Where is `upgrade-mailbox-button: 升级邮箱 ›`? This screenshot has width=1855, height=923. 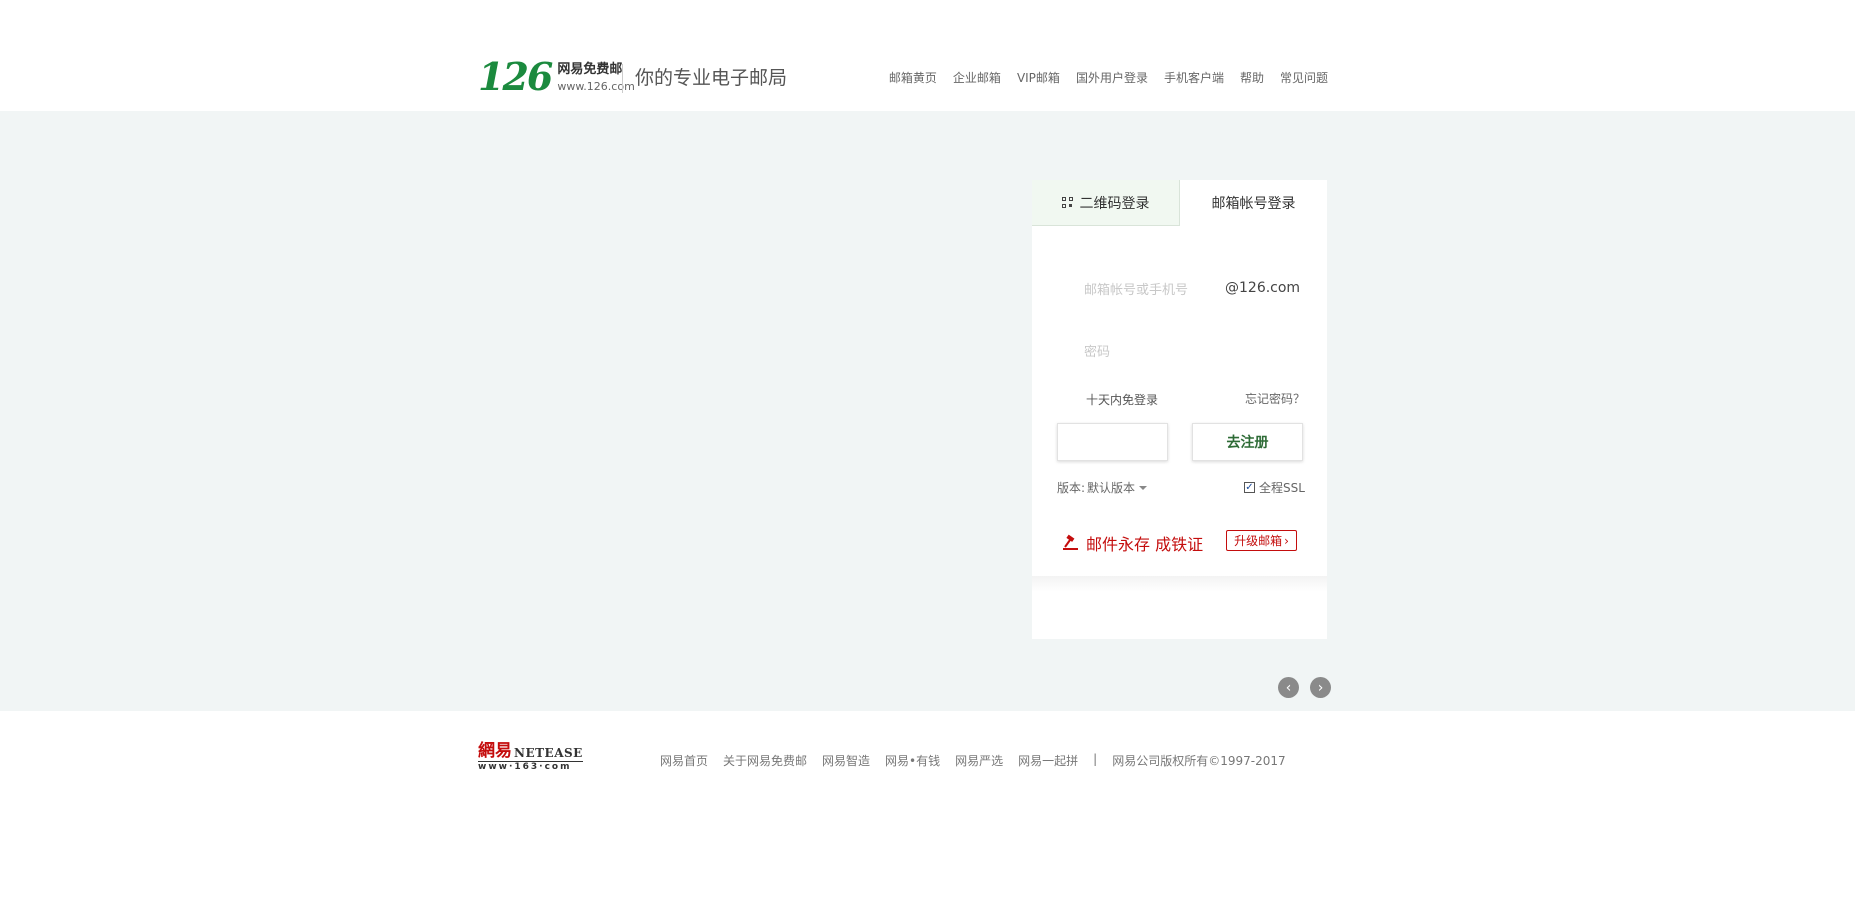
upgrade-mailbox-button: 升级邮箱 › is located at coordinates (1261, 540).